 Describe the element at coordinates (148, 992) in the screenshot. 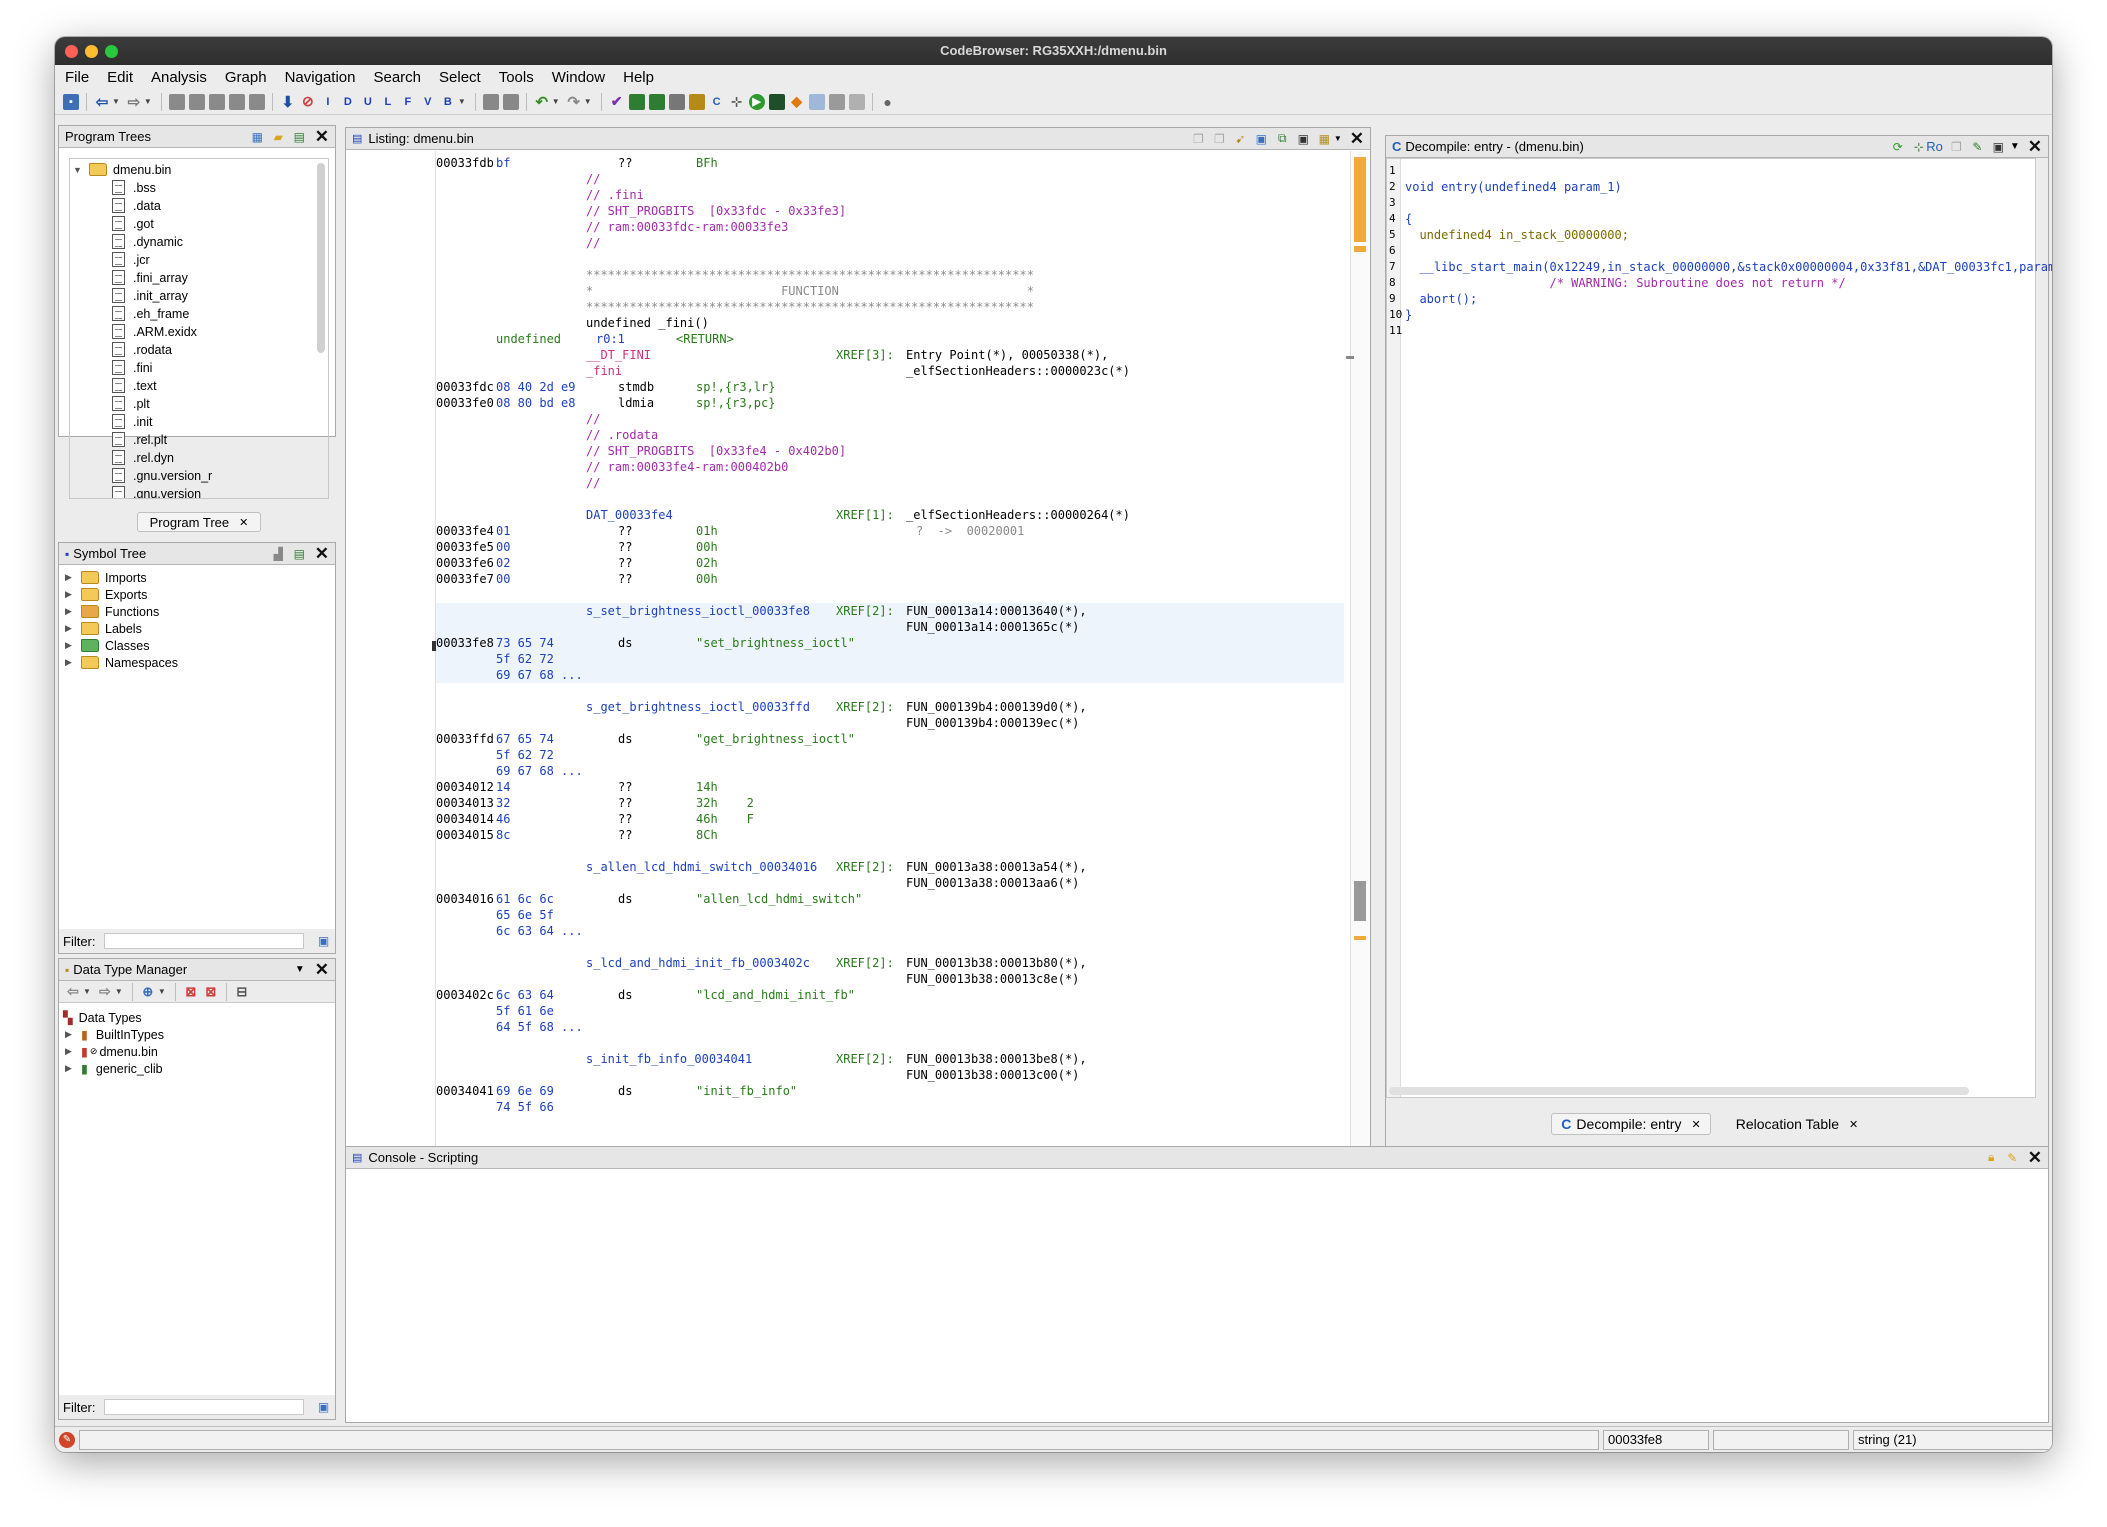

I see `expand-icon: ⊕` at that location.